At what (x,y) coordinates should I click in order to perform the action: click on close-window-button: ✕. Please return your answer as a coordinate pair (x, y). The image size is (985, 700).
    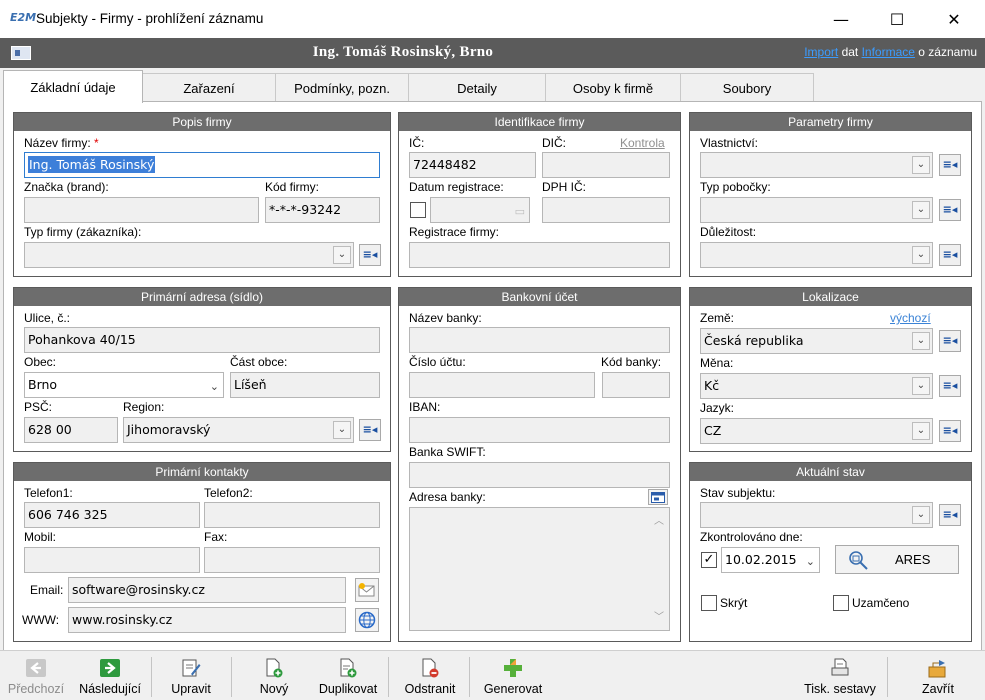
    Looking at the image, I should click on (954, 19).